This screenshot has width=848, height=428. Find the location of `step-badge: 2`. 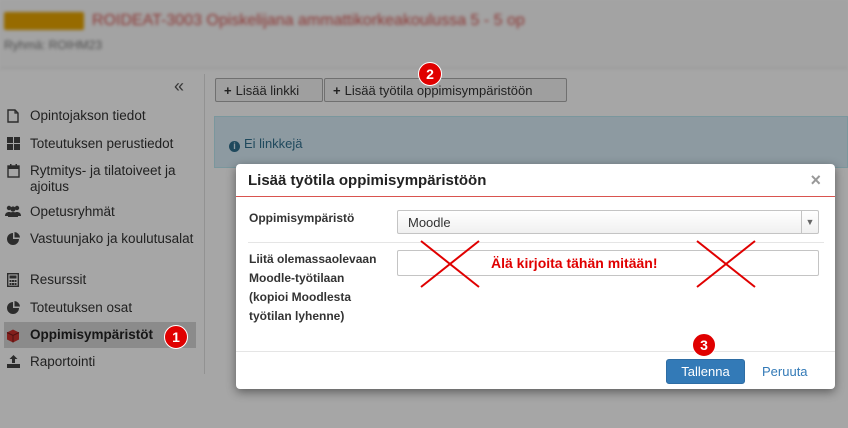

step-badge: 2 is located at coordinates (430, 74).